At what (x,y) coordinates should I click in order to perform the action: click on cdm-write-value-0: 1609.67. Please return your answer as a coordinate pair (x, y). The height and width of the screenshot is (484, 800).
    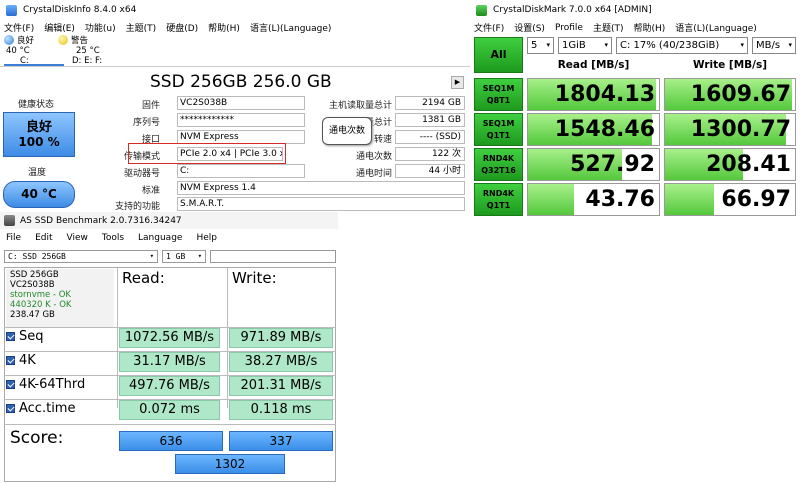
    Looking at the image, I should click on (730, 94).